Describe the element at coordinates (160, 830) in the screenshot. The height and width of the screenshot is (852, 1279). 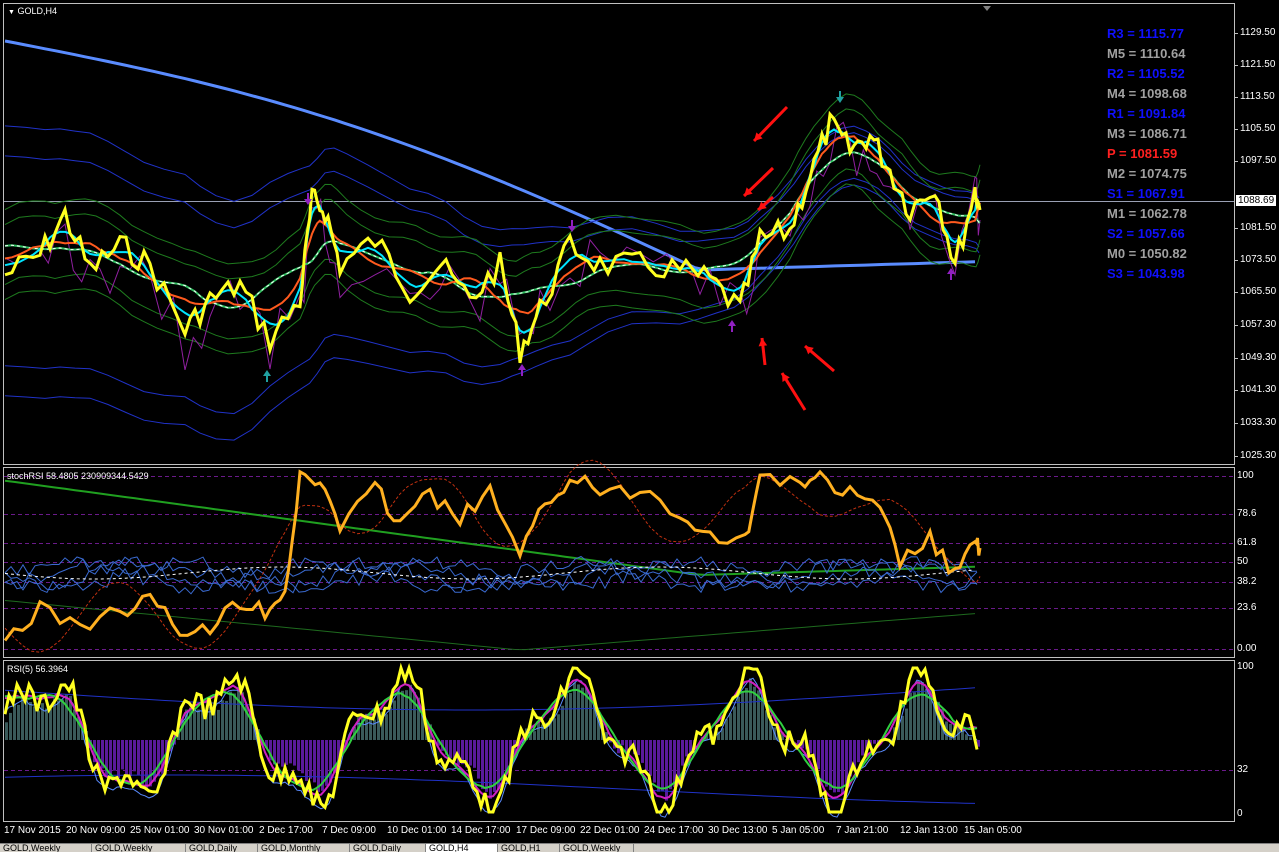
I see `time-axis-label: 25 Nov 01:00` at that location.